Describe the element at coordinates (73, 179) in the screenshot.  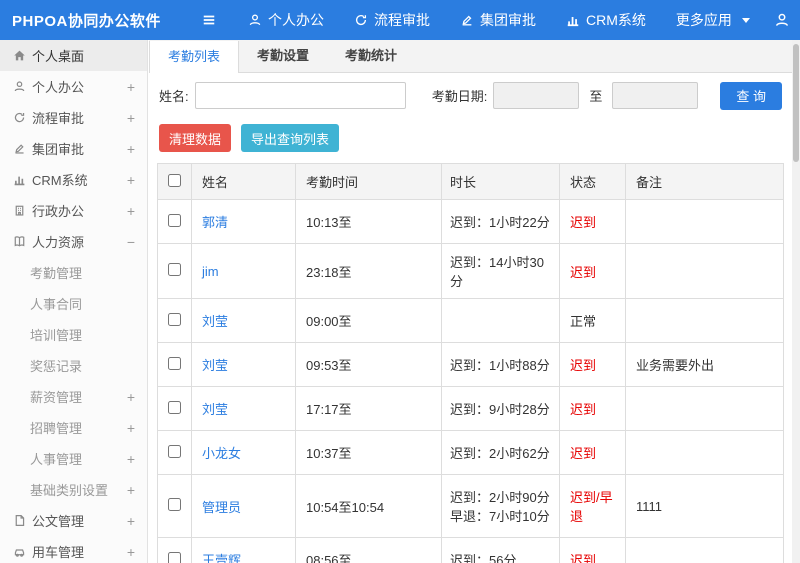
I see `sidebar-item-crm-system: CRM系统 +` at that location.